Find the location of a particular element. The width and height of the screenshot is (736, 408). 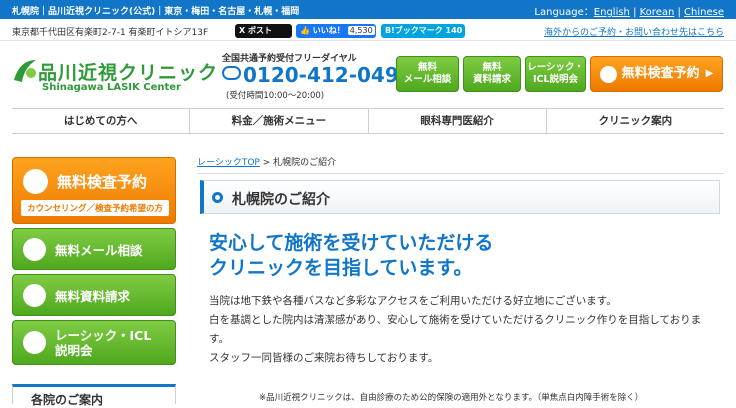

hatena-bookmark-button: B!ブックマーク 140 is located at coordinates (423, 31).